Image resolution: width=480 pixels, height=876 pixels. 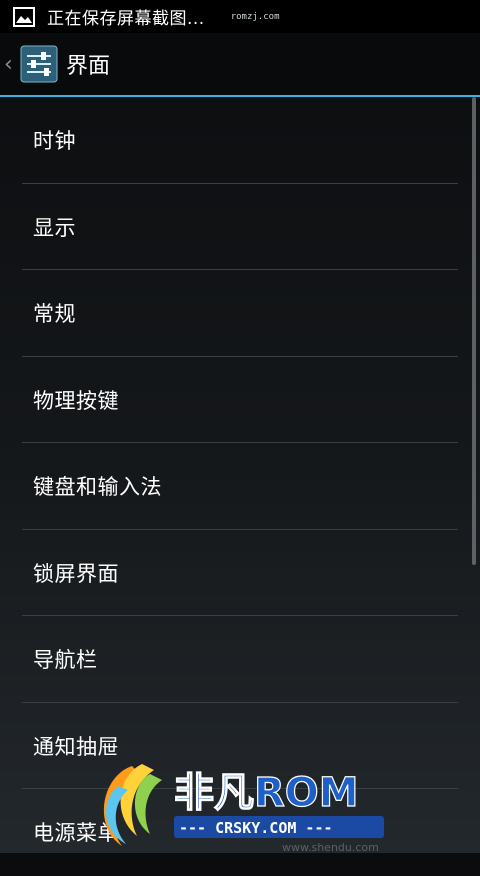 What do you see at coordinates (54, 314) in the screenshot?
I see `list-item-label: 常规` at bounding box center [54, 314].